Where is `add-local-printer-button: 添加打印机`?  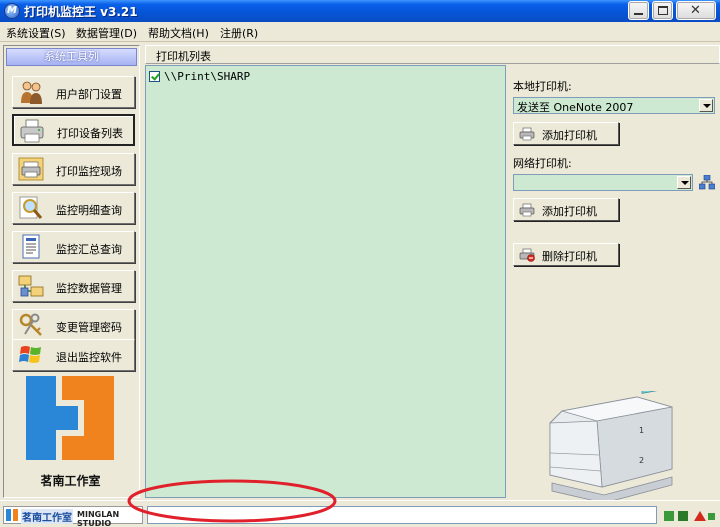 add-local-printer-button: 添加打印机 is located at coordinates (566, 133).